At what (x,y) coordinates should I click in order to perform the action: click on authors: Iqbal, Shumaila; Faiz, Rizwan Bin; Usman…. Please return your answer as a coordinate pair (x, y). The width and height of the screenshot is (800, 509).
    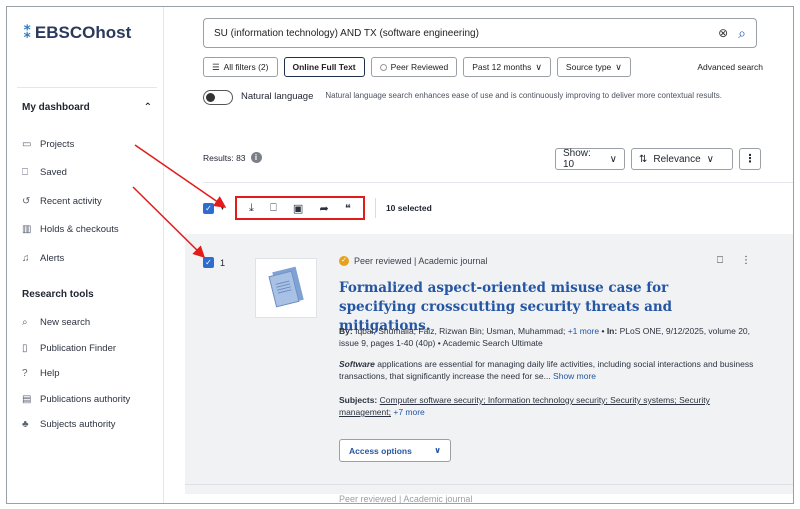
    Looking at the image, I should click on (460, 331).